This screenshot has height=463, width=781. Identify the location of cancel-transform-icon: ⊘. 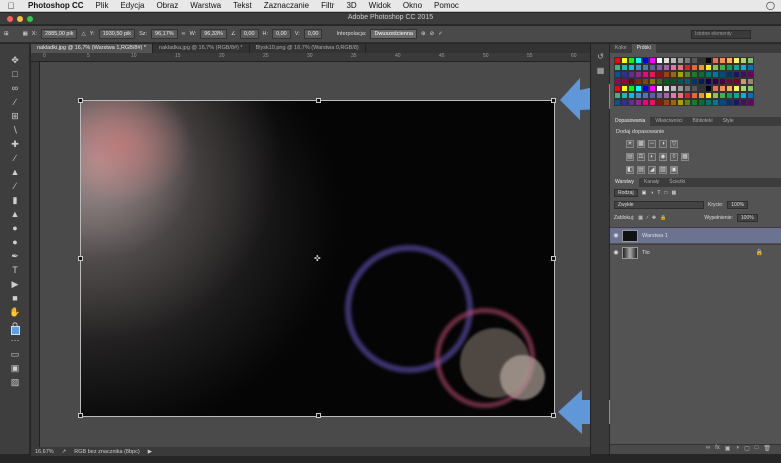
(432, 34).